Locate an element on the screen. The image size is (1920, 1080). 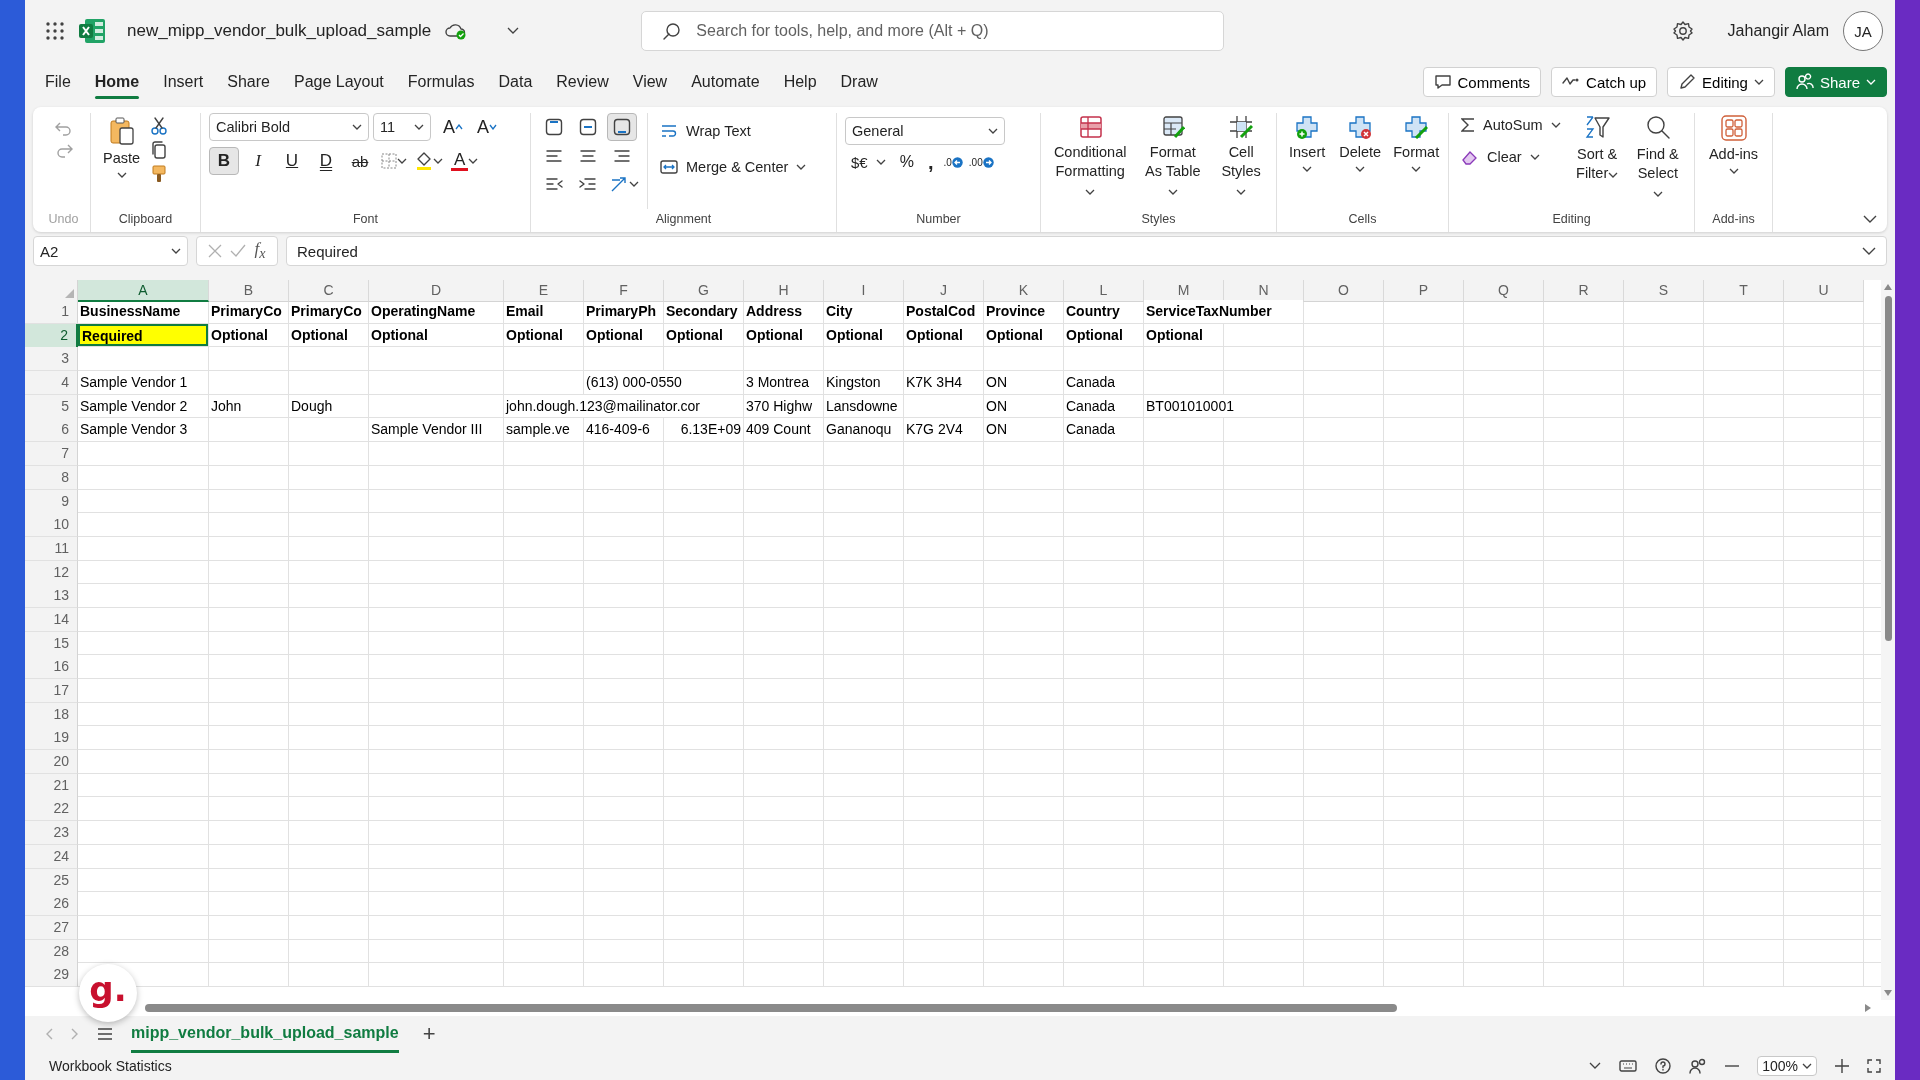
row-header: 12 is located at coordinates (51, 572).